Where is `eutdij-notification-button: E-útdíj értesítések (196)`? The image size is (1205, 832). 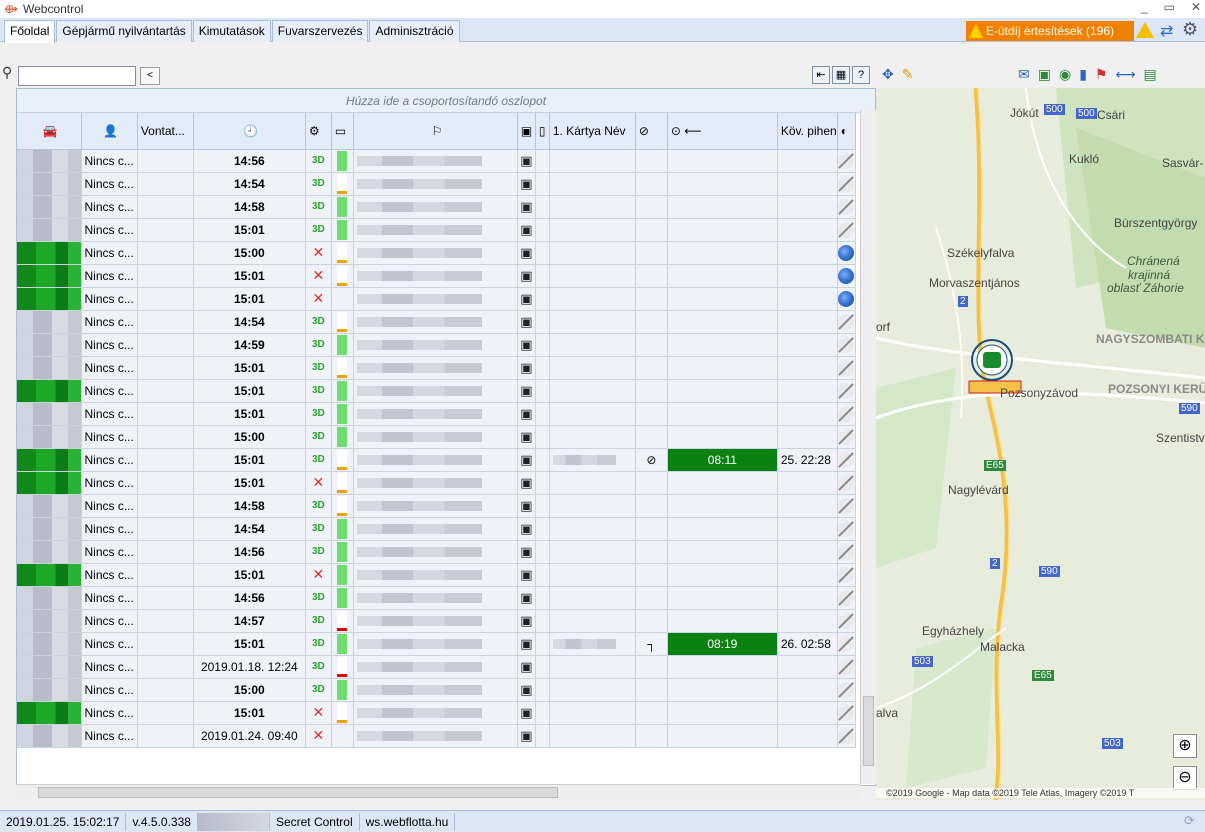 eutdij-notification-button: E-útdíj értesítések (196) is located at coordinates (1050, 31).